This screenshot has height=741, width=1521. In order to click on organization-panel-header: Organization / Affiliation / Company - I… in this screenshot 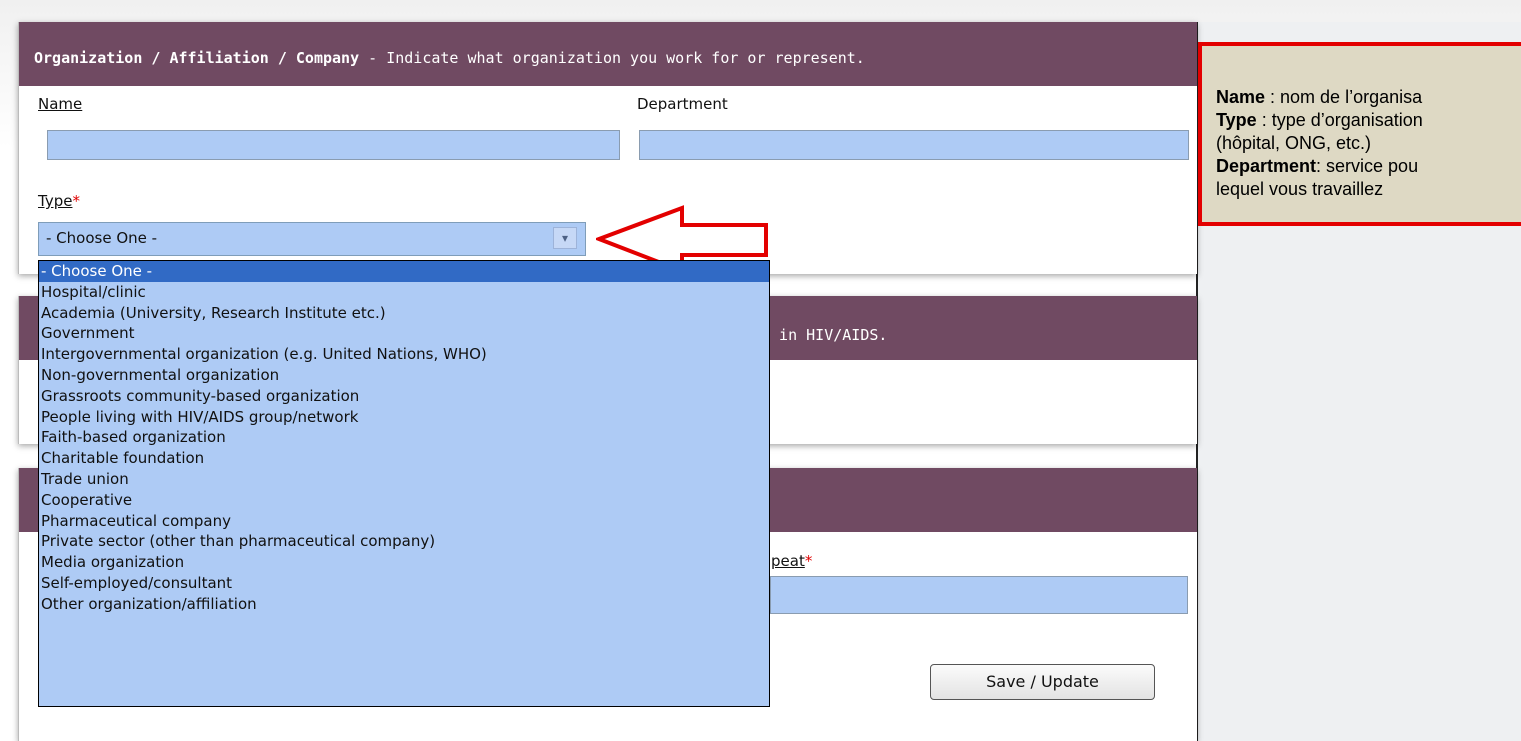, I will do `click(608, 54)`.